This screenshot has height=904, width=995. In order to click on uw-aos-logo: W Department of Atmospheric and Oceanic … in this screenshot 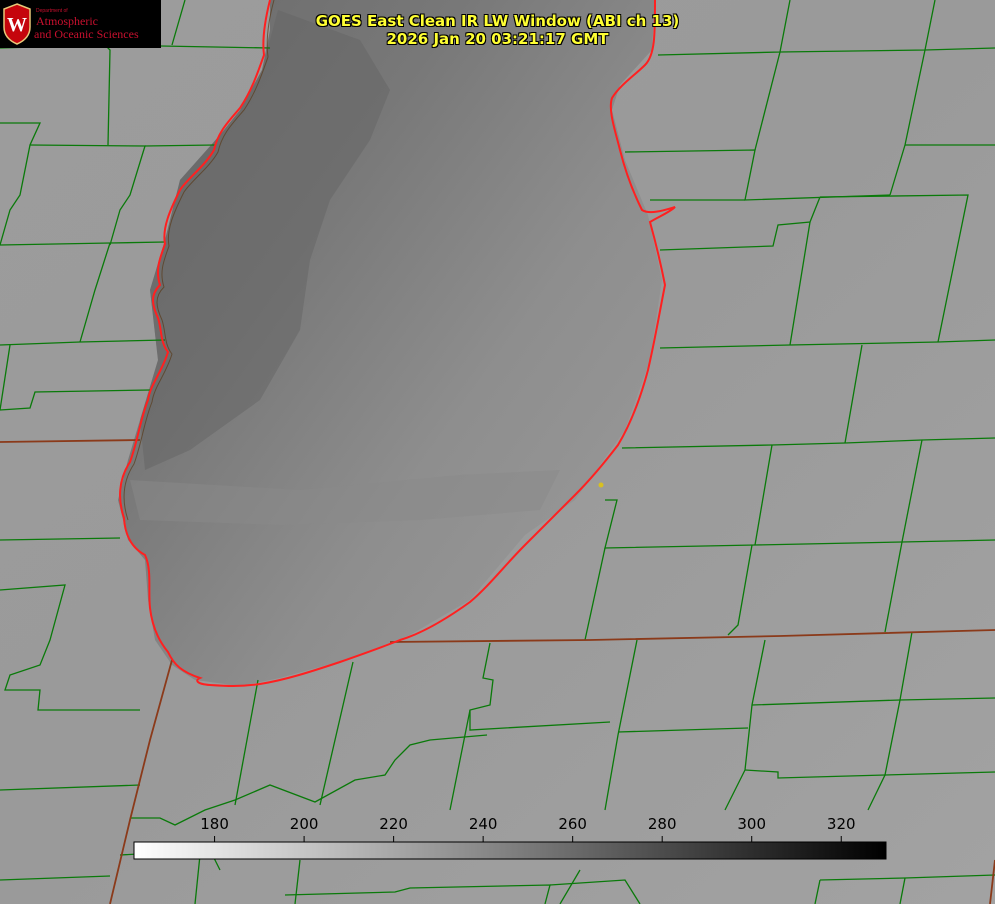, I will do `click(80, 24)`.